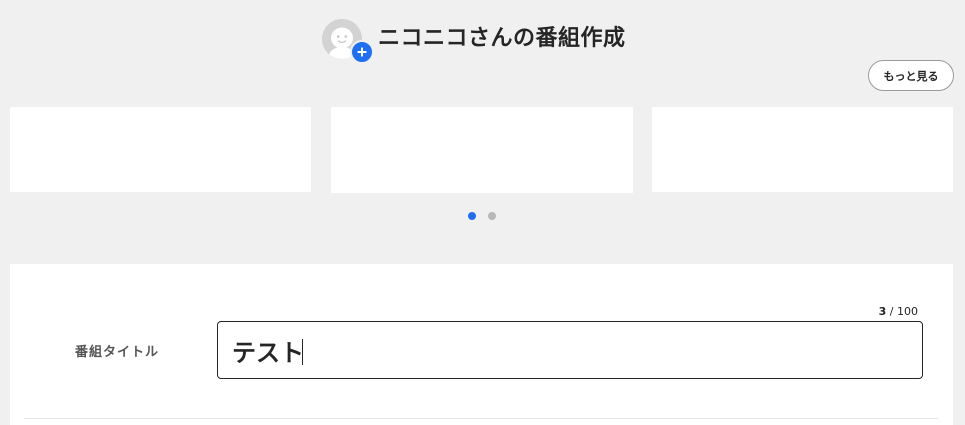 This screenshot has height=425, width=965. I want to click on program-title-label: 番組タイトル, so click(117, 352).